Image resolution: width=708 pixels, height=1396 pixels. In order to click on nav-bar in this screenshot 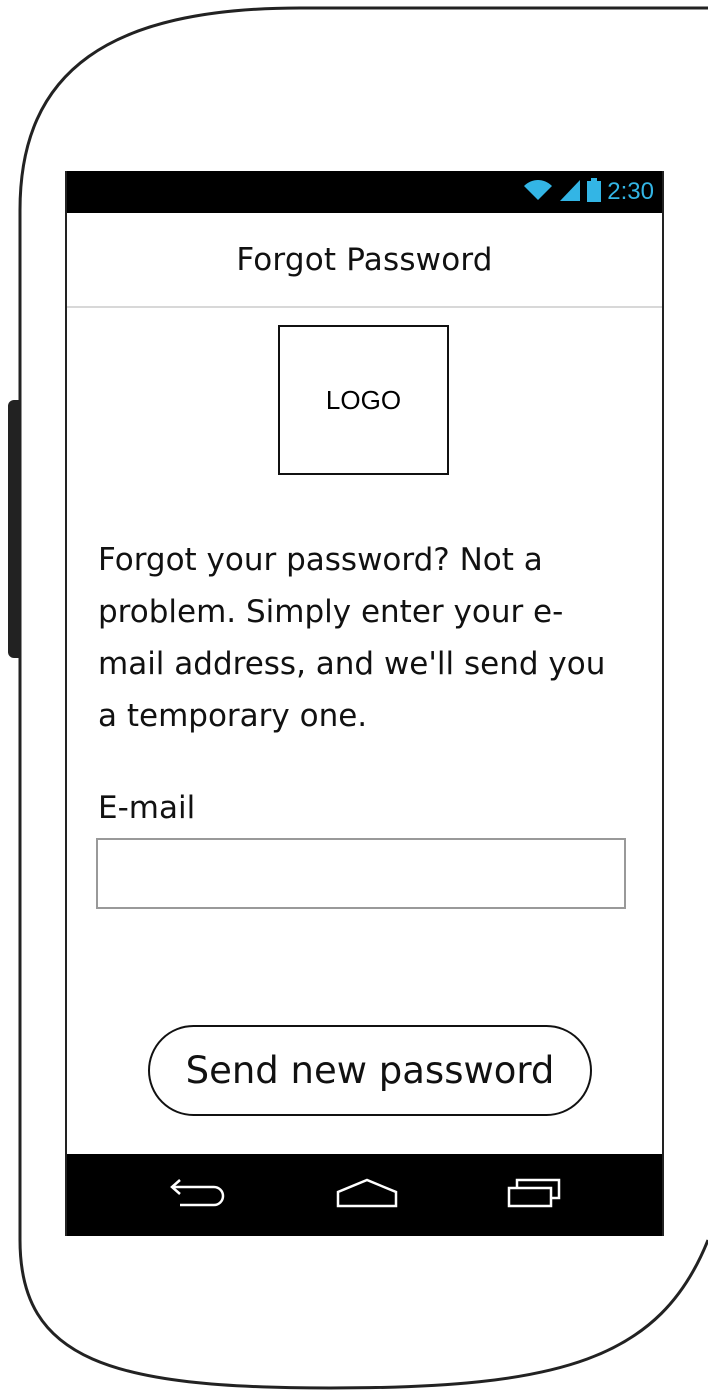, I will do `click(364, 1195)`.